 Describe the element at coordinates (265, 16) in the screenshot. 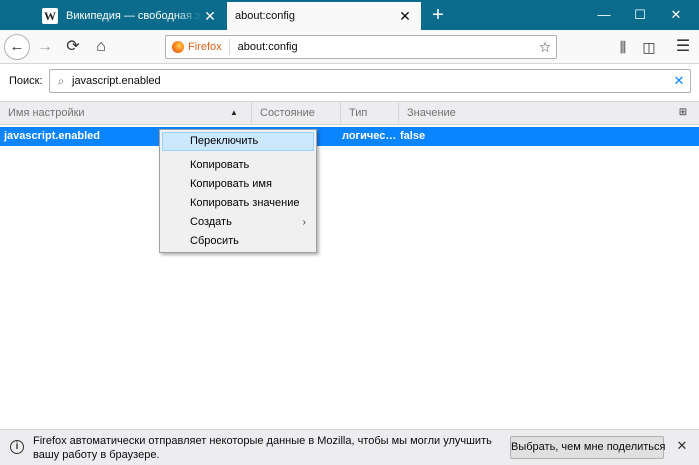

I see `tab-title: about:config` at that location.